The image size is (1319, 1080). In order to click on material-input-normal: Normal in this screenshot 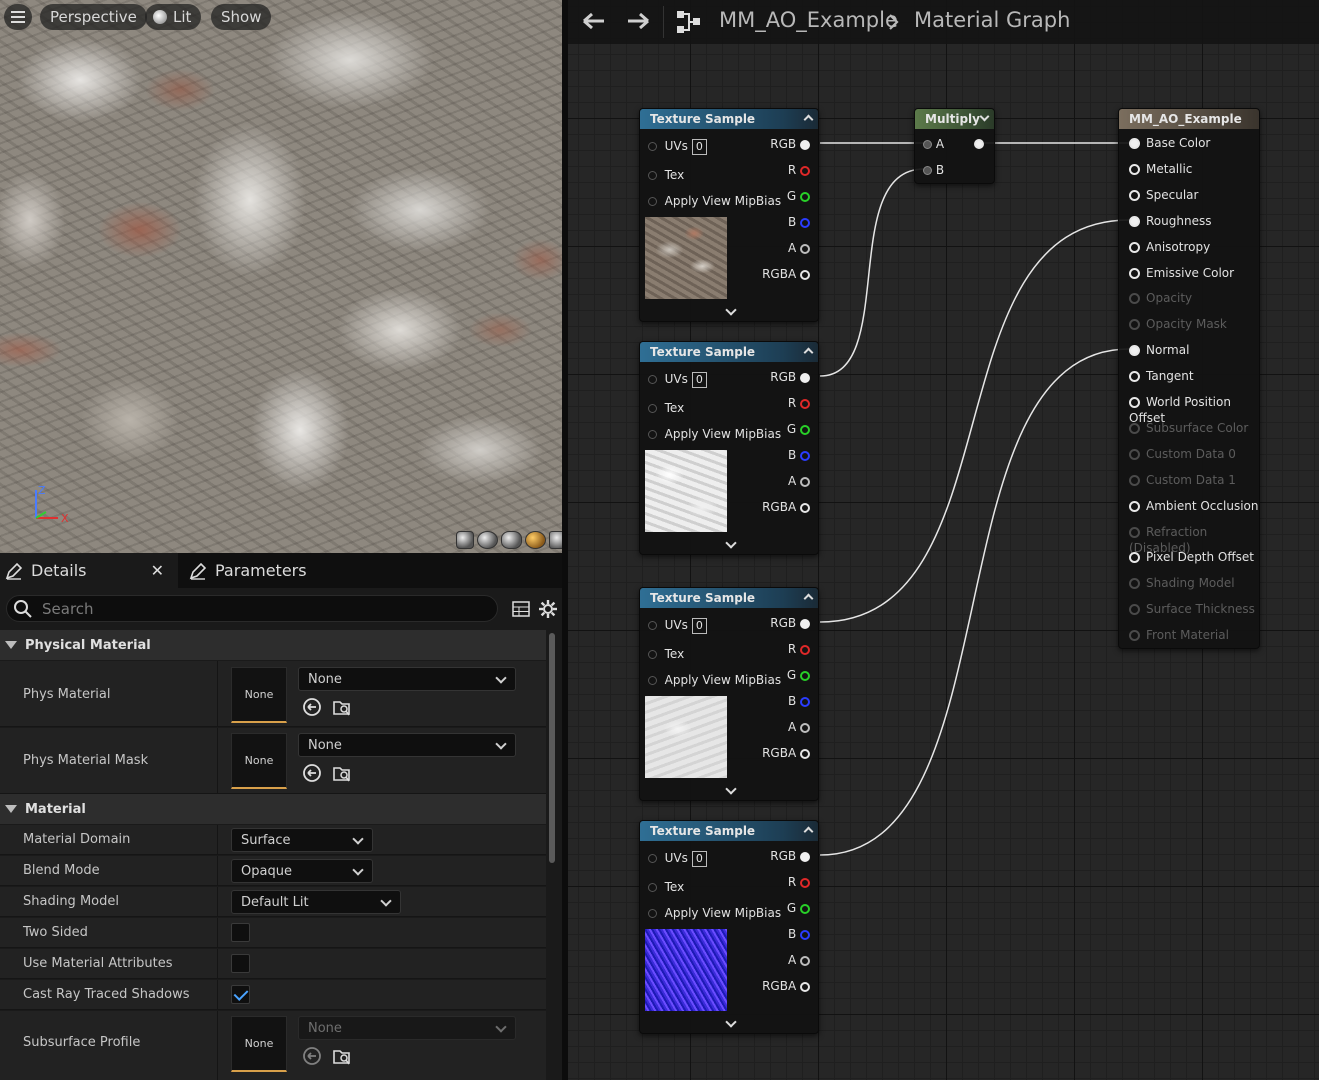, I will do `click(1159, 350)`.